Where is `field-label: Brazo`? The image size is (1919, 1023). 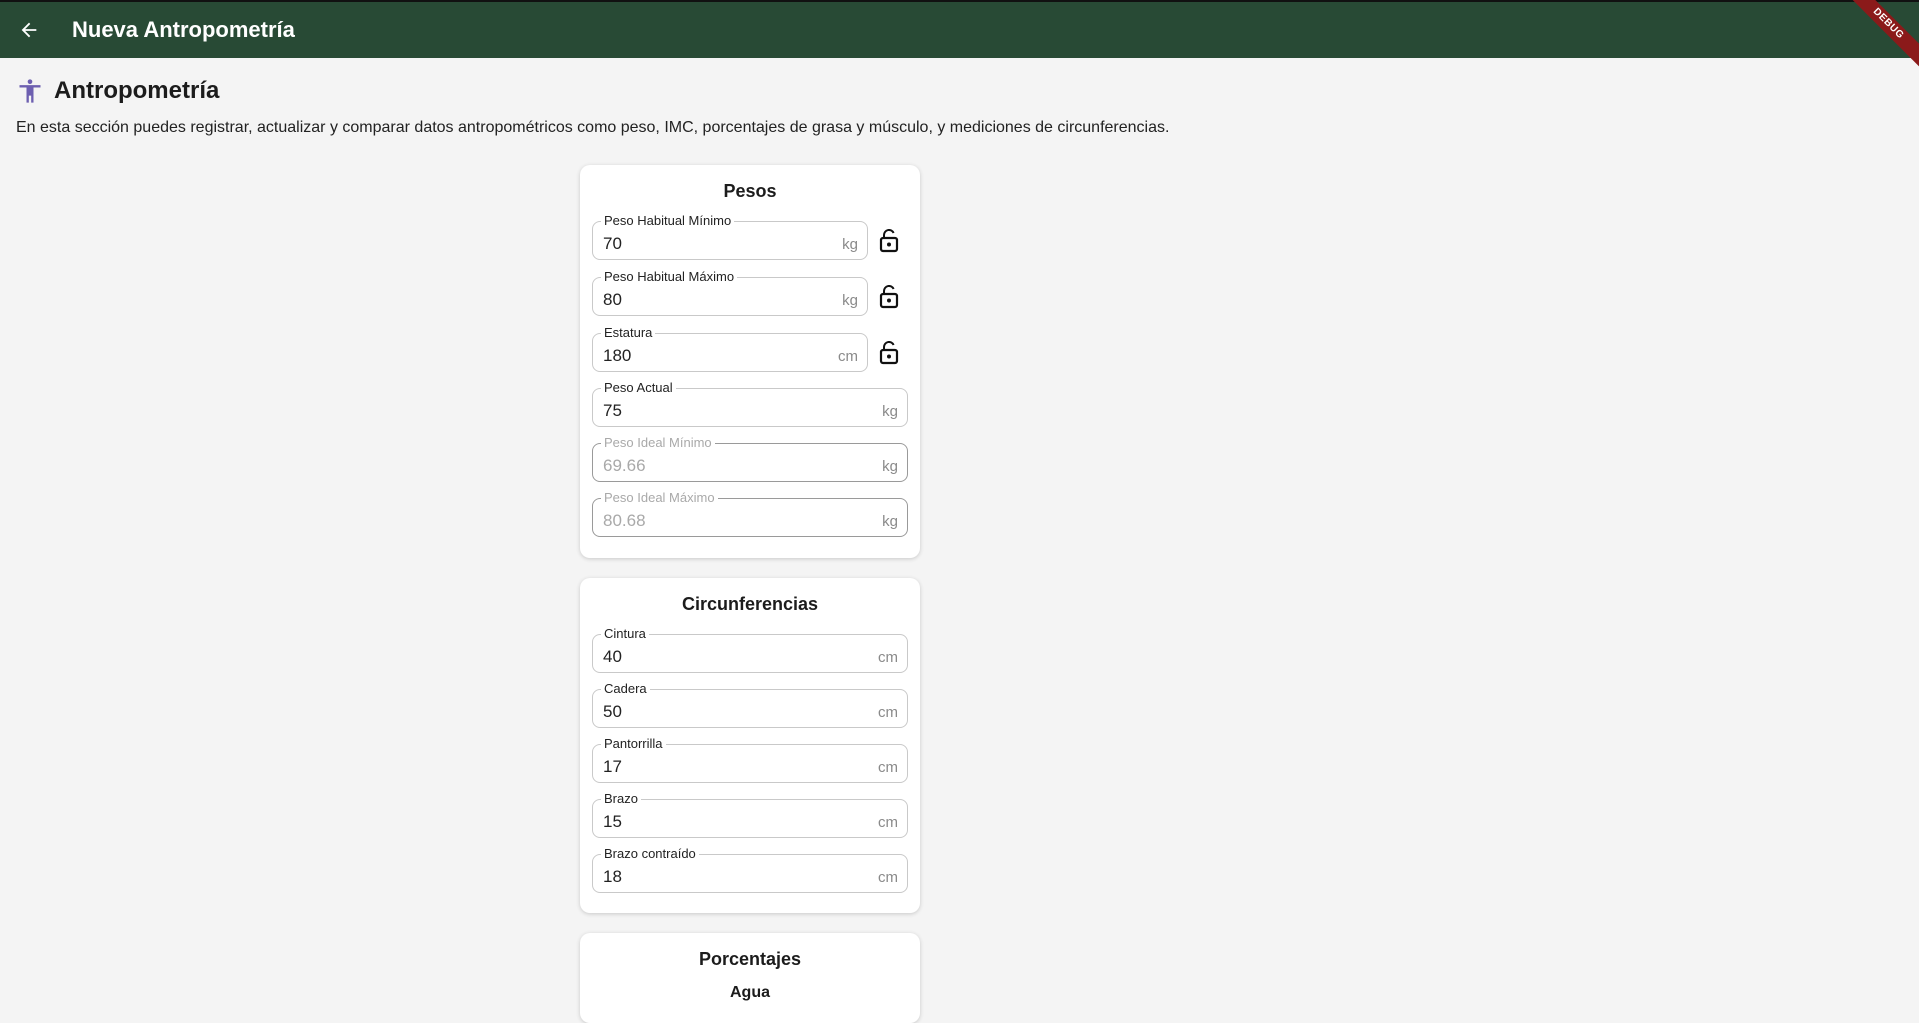 field-label: Brazo is located at coordinates (621, 799).